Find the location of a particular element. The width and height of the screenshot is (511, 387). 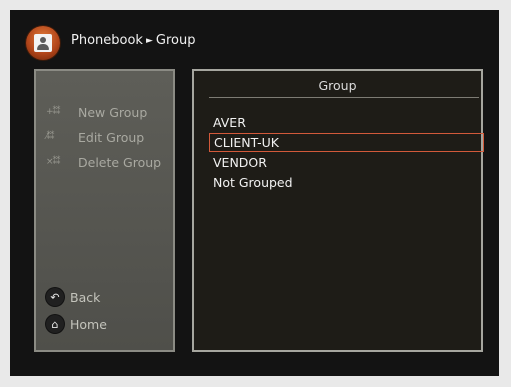

back-label: Back is located at coordinates (85, 297).